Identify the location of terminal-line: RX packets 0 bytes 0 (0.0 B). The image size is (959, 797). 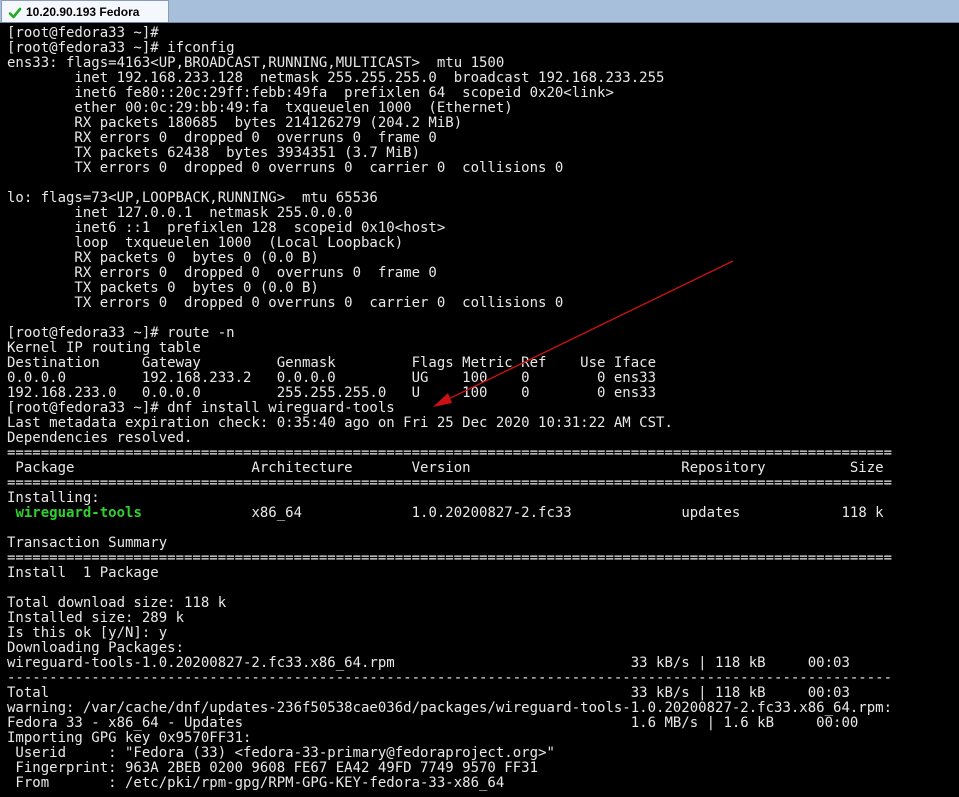
(163, 258).